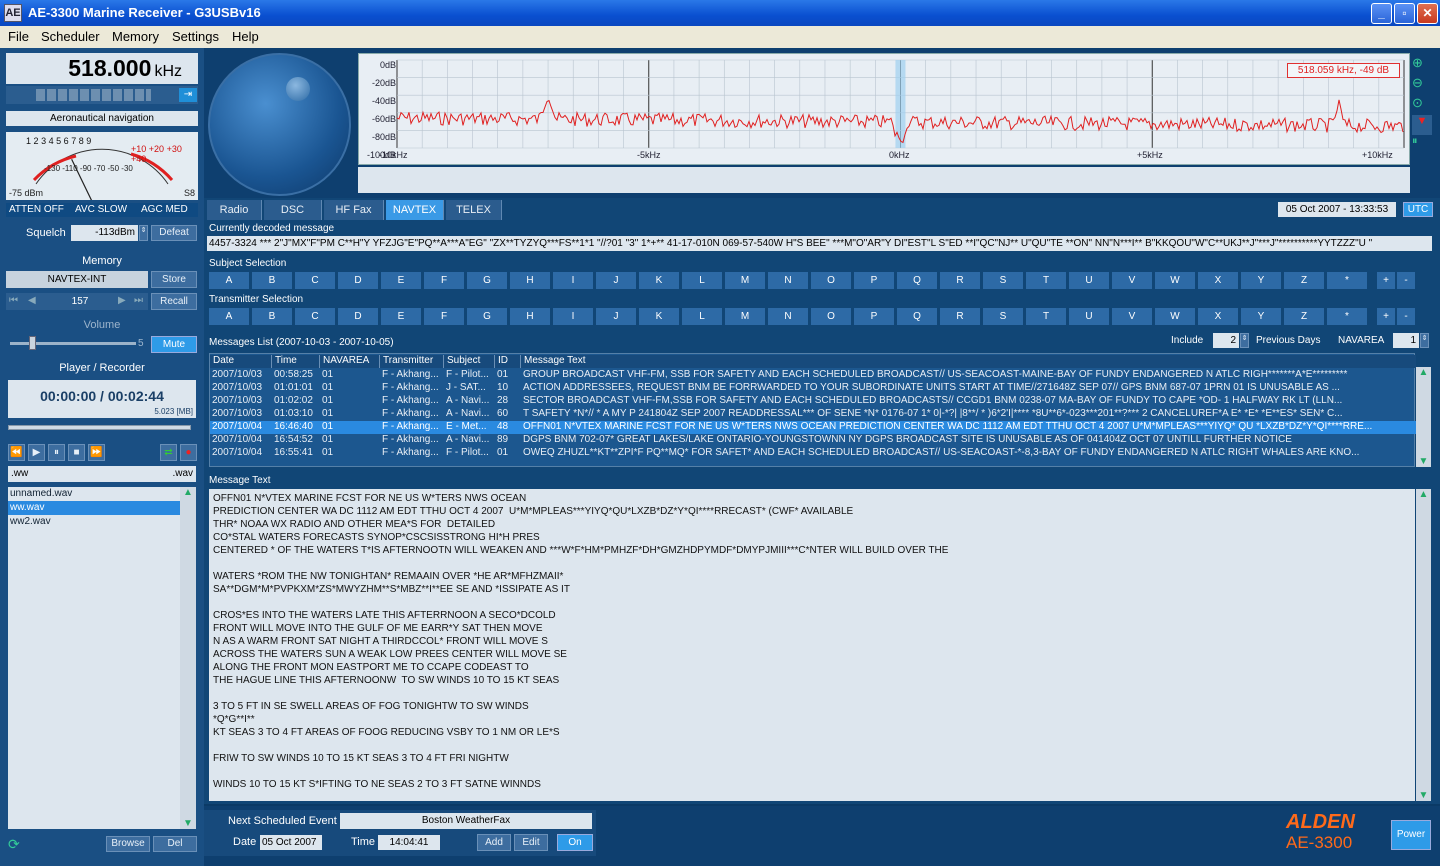 Image resolution: width=1440 pixels, height=866 pixels. Describe the element at coordinates (409, 842) in the screenshot. I see `time-input: 14:04:41` at that location.